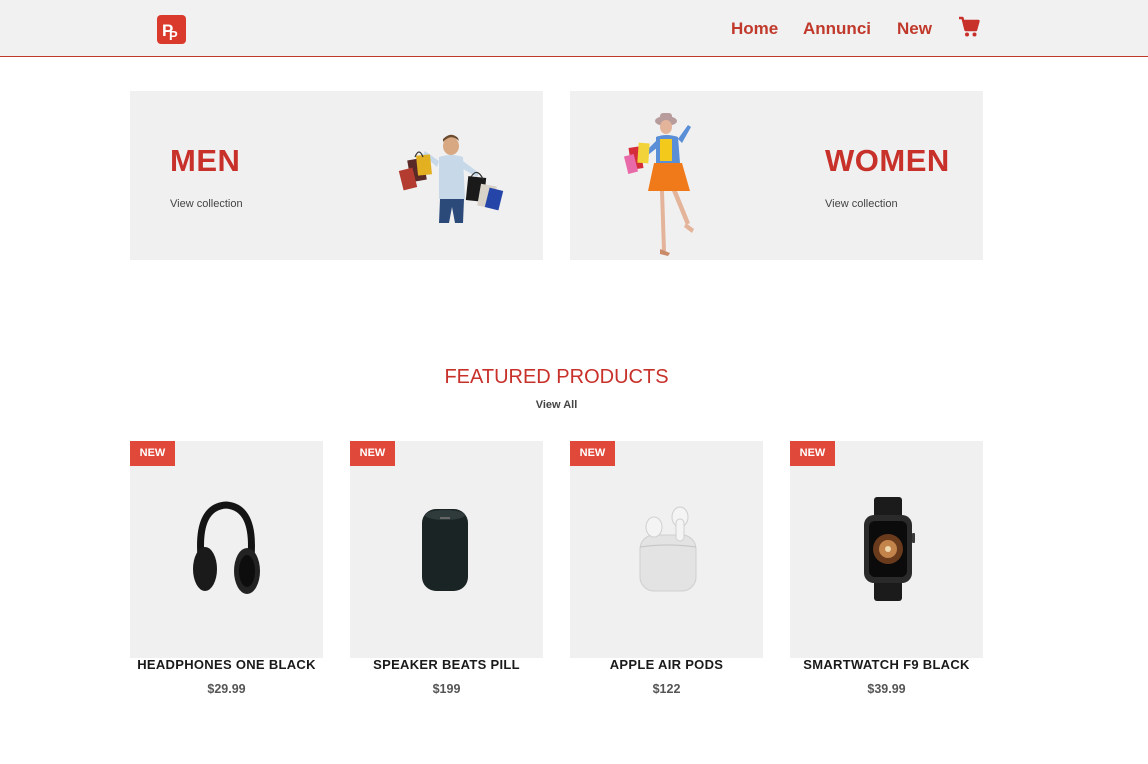 The height and width of the screenshot is (764, 1148). Describe the element at coordinates (206, 204) in the screenshot. I see `men-view-collection-link: View collection` at that location.